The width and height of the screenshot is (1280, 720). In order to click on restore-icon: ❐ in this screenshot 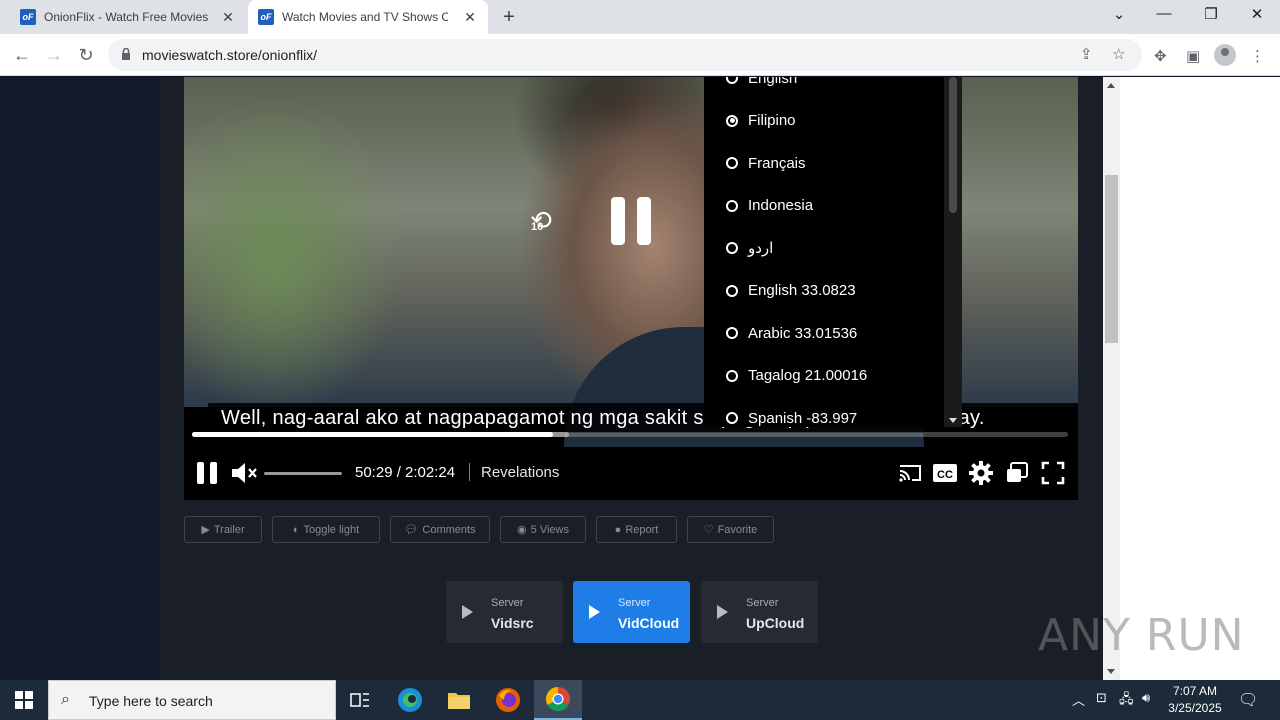, I will do `click(1211, 14)`.